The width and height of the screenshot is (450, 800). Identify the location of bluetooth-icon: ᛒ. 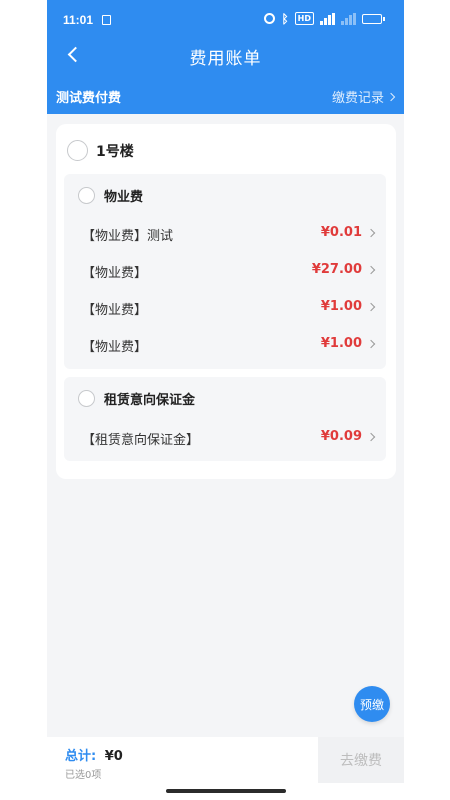
(285, 18).